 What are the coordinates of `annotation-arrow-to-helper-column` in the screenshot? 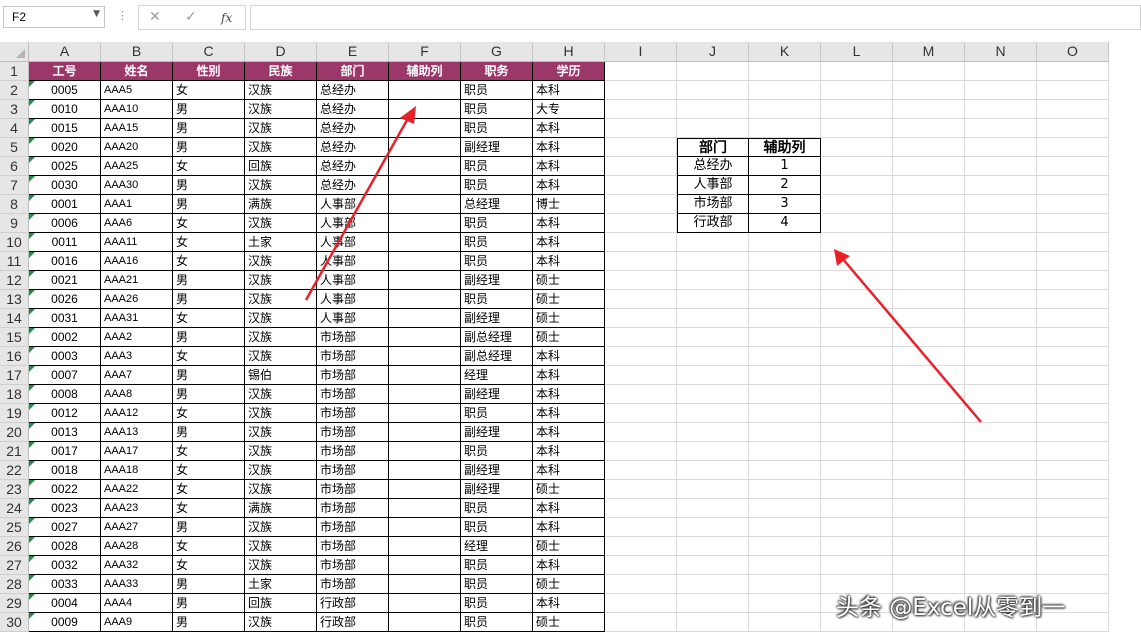 It's located at (358, 206).